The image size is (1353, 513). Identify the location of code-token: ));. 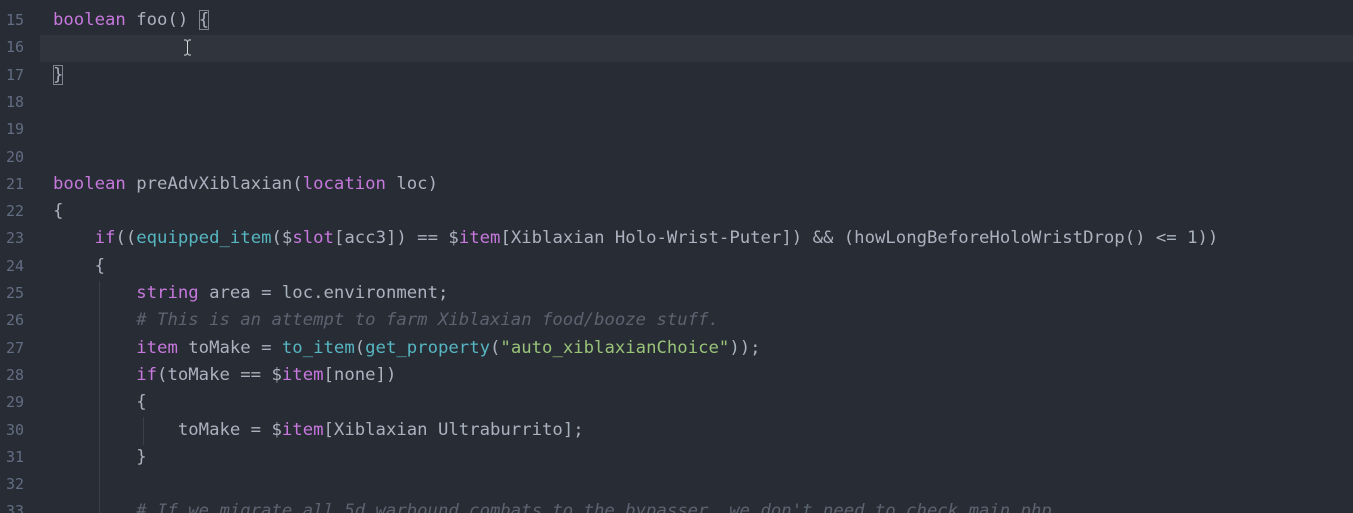
(745, 347).